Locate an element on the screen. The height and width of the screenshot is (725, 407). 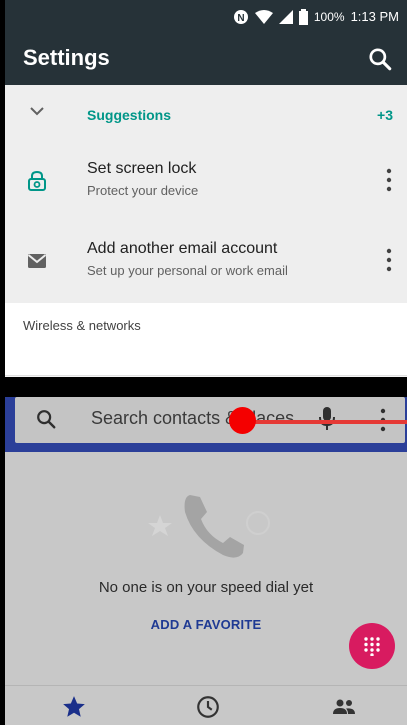
dialpad-icon is located at coordinates (372, 646).